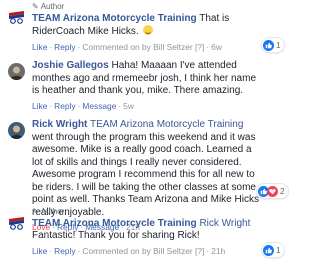 Image resolution: width=320 pixels, height=262 pixels. Describe the element at coordinates (282, 190) in the screenshot. I see `reaction-count: 2` at that location.